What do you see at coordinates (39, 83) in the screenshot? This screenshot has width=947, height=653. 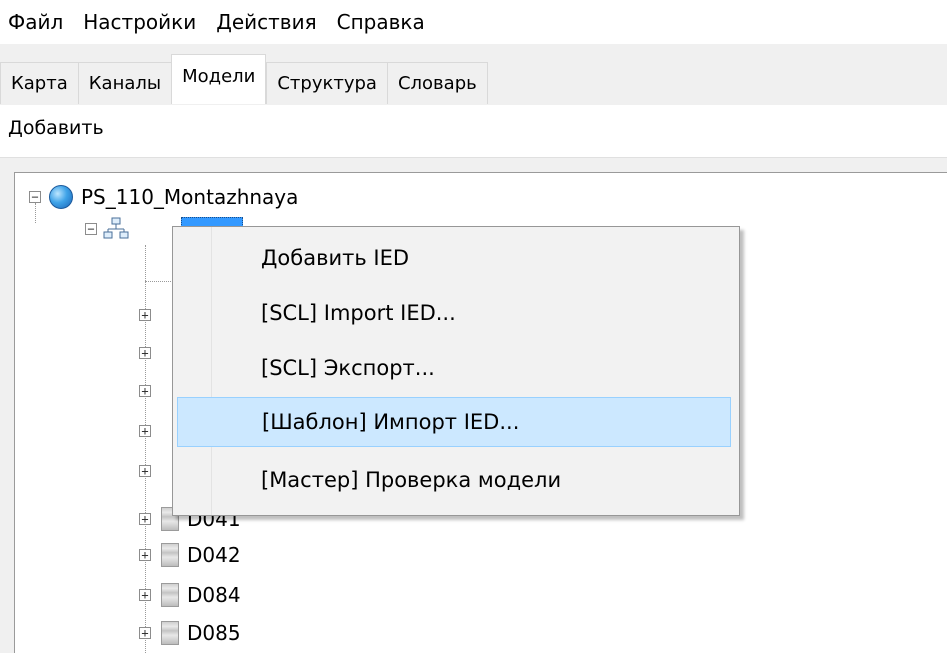 I see `tab-map: Карта` at bounding box center [39, 83].